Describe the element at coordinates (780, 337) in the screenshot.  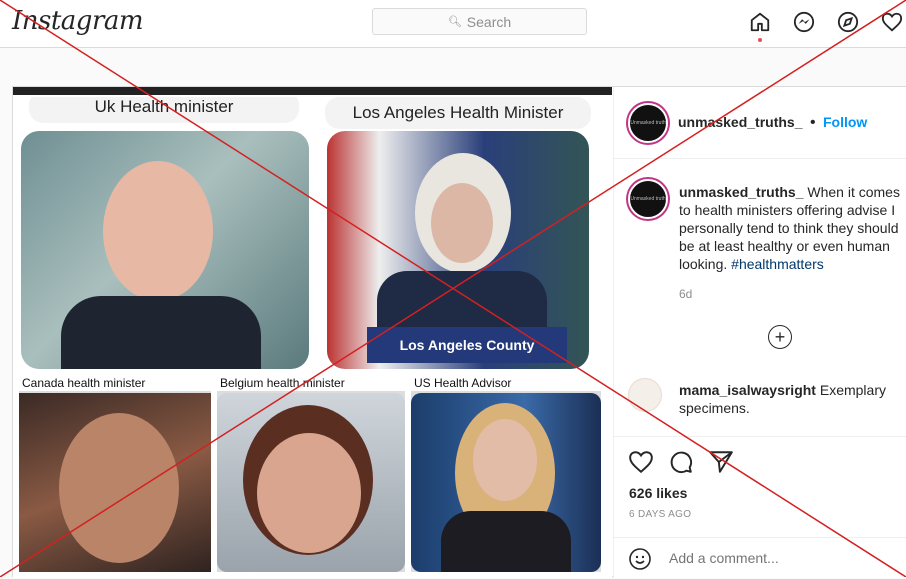
I see `load-more-comments-icon: +` at that location.